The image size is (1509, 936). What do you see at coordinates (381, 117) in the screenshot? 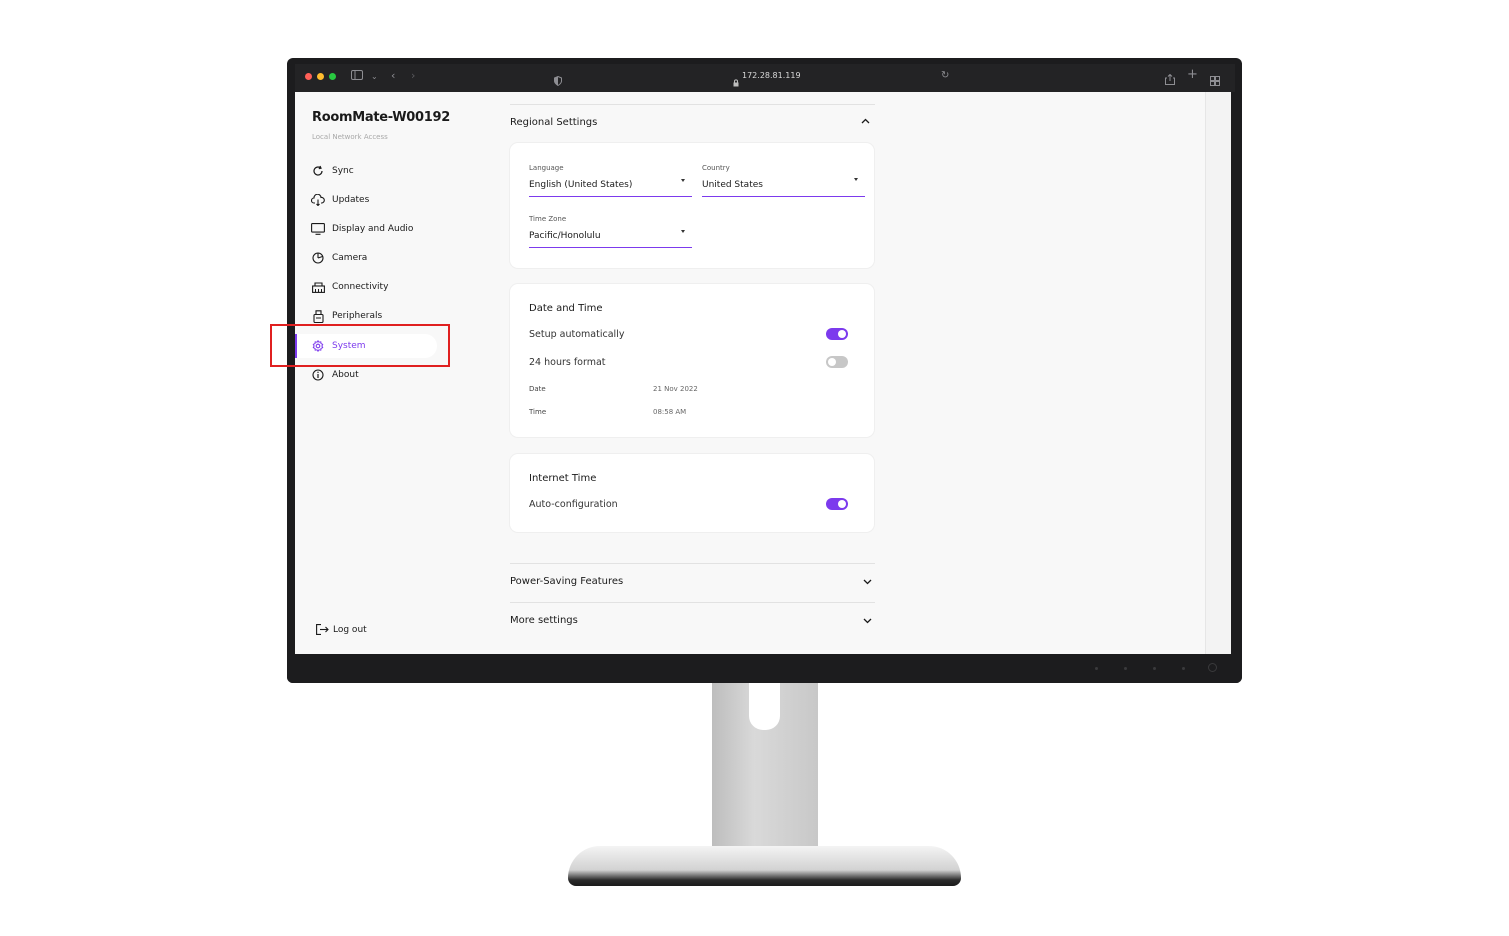
I see `device-name: RoomMate-W00192` at bounding box center [381, 117].